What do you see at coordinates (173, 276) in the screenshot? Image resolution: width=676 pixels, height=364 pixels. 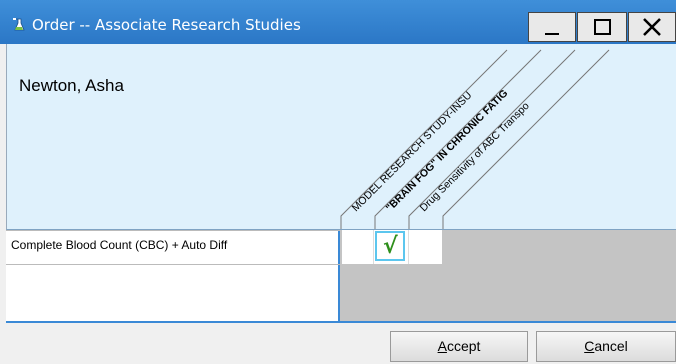 I see `order-list: Complete Blood Count (CBC) + Auto Diff` at bounding box center [173, 276].